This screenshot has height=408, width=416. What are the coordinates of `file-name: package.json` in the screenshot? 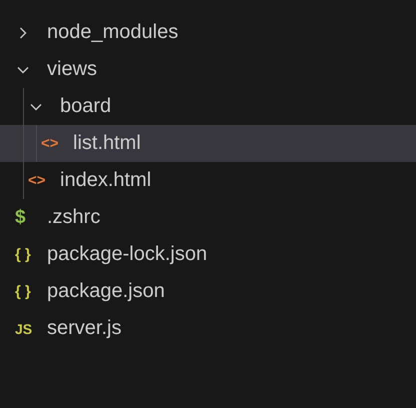 It's located at (106, 291).